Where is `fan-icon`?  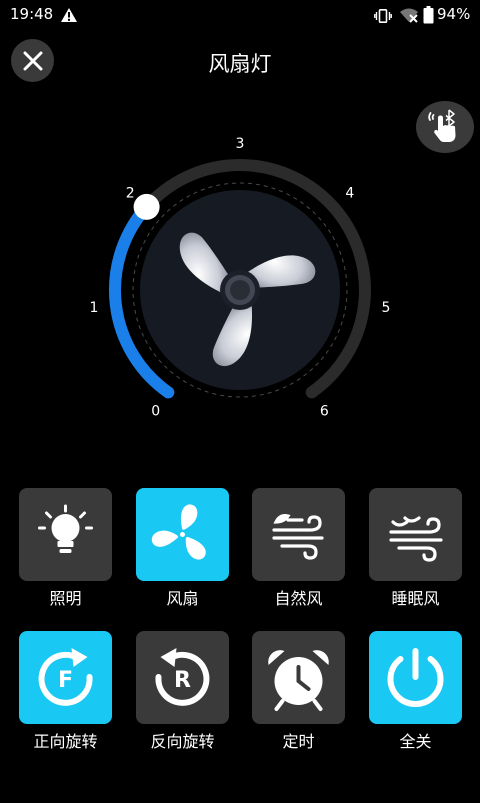 fan-icon is located at coordinates (178, 532).